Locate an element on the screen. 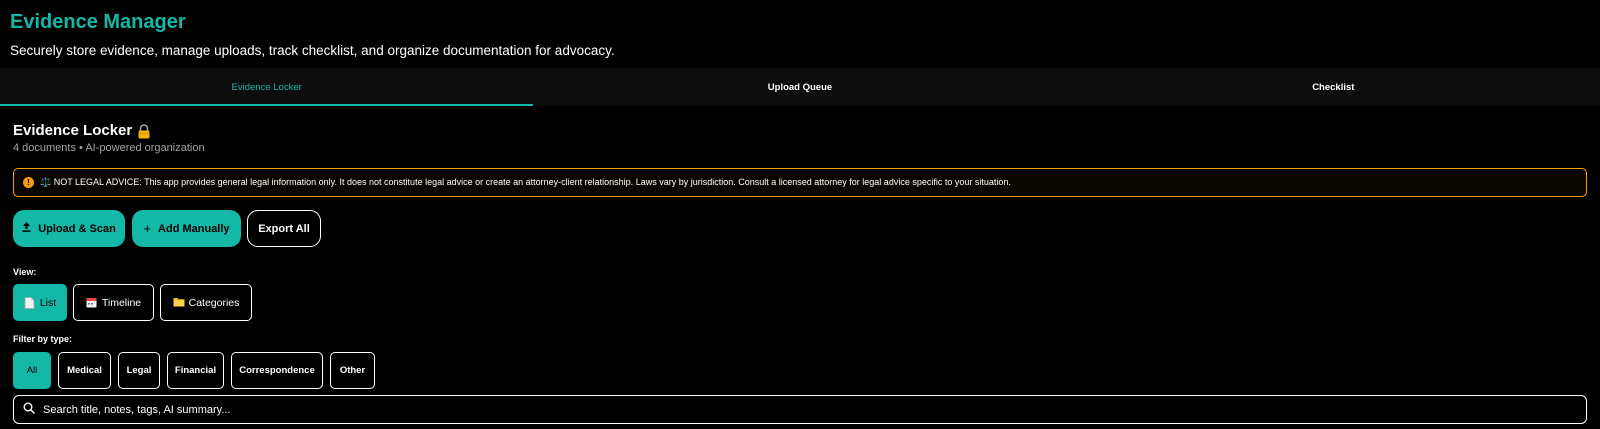 The height and width of the screenshot is (429, 1600). filter-all: All is located at coordinates (32, 370).